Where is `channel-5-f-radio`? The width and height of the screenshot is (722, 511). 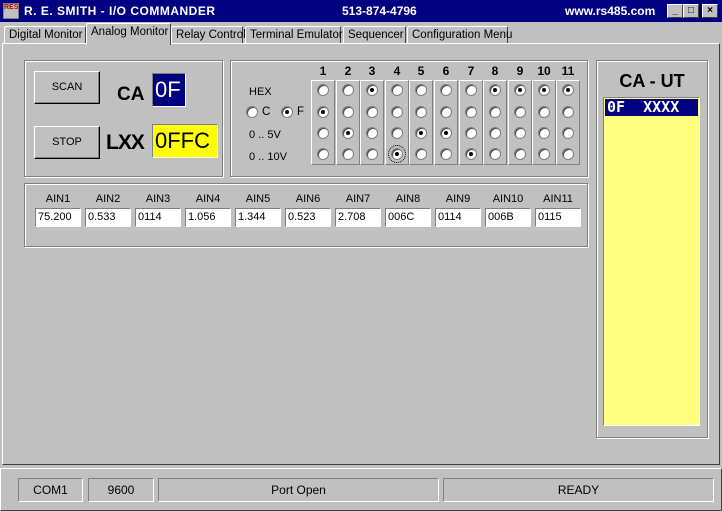 channel-5-f-radio is located at coordinates (421, 112).